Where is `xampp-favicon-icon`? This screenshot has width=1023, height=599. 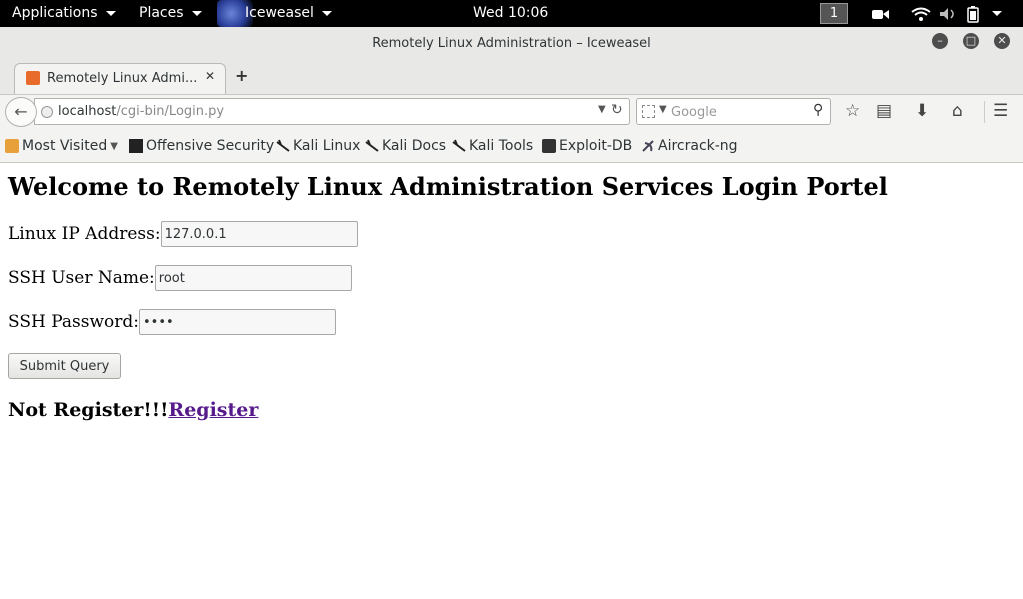 xampp-favicon-icon is located at coordinates (33, 78).